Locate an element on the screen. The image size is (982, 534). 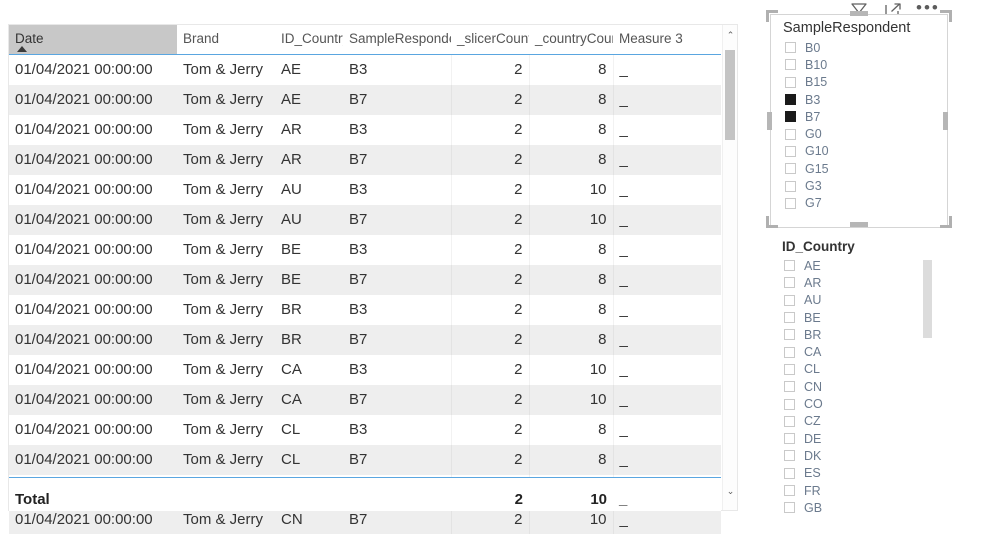
resize-handle-top-right is located at coordinates (946, 16).